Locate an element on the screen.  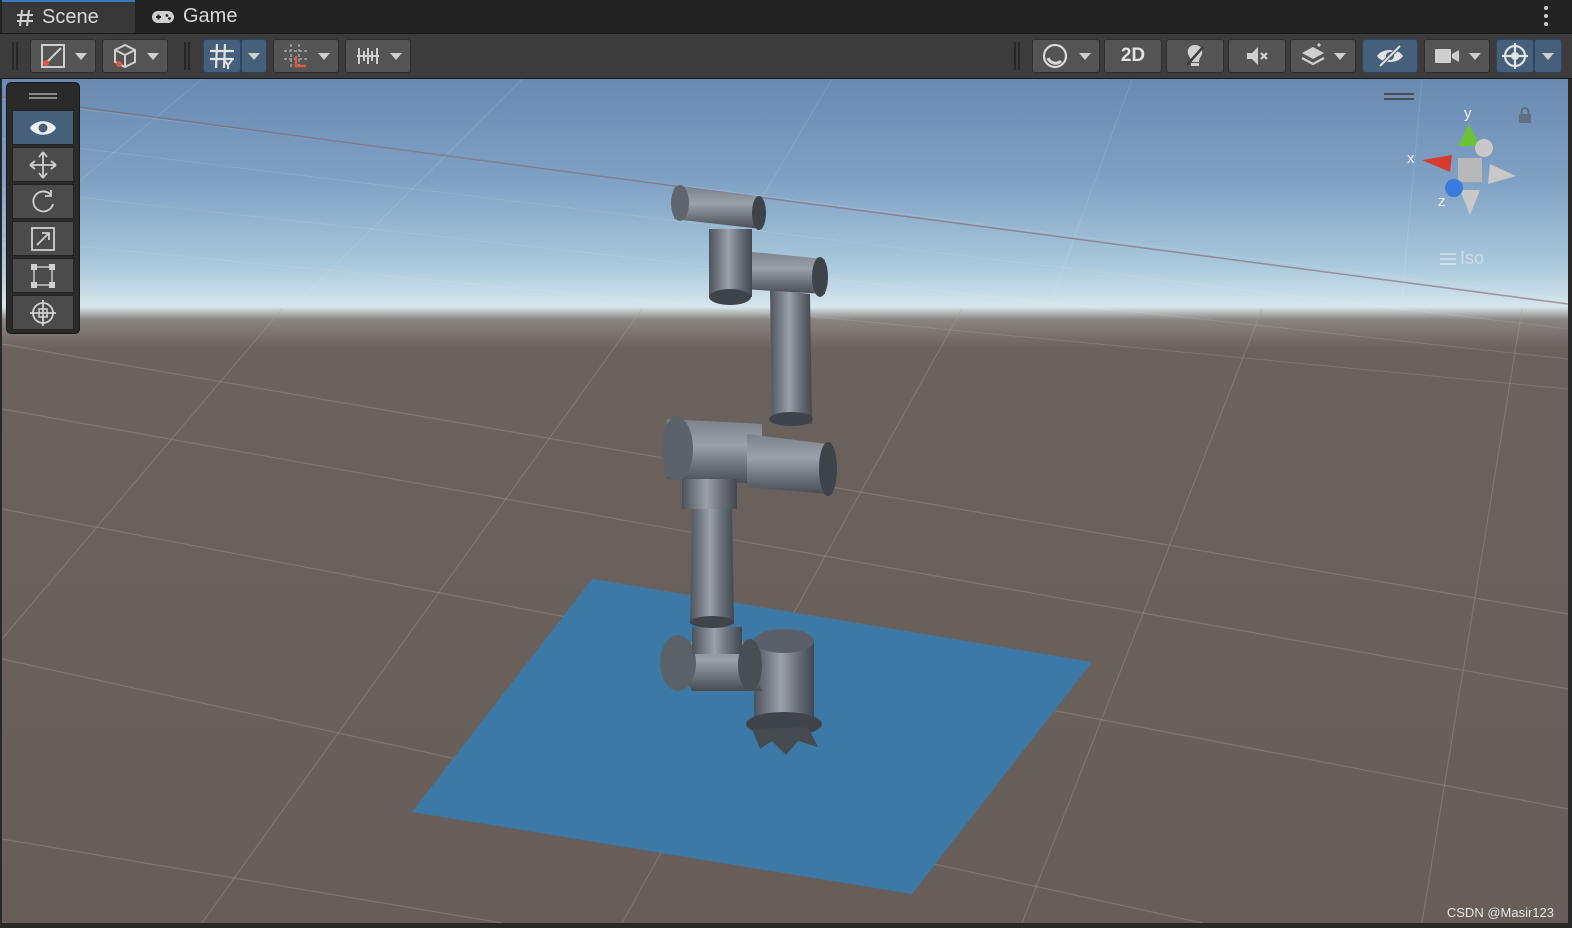
grid-snap-icon is located at coordinates (296, 56).